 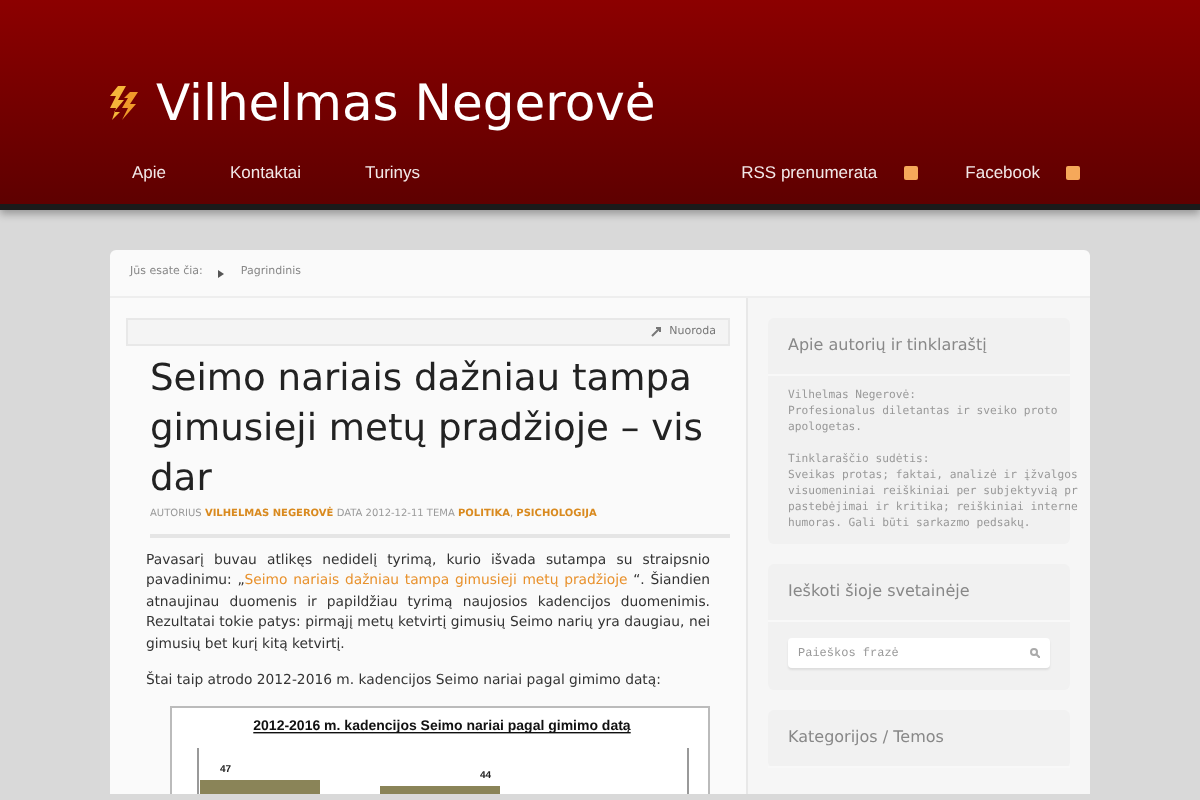 I want to click on nav-link: Turinys, so click(x=392, y=173).